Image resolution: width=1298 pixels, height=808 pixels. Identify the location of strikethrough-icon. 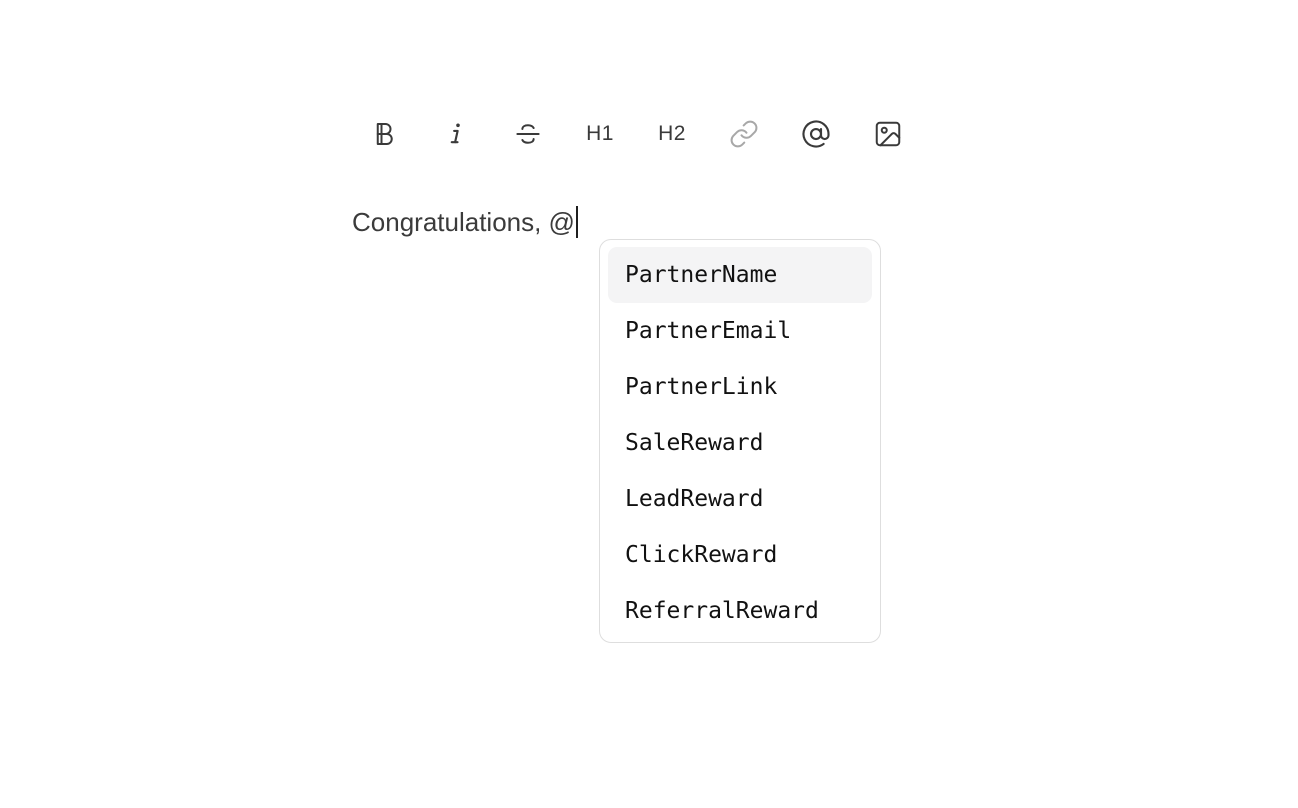
(528, 134).